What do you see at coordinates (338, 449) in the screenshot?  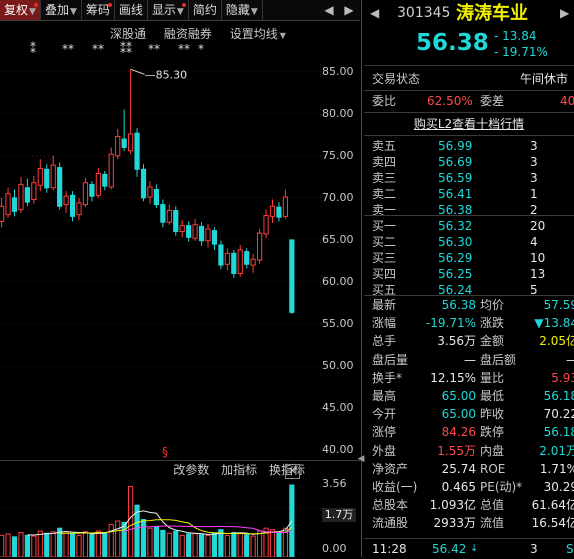 I see `price-tick: 40.00` at bounding box center [338, 449].